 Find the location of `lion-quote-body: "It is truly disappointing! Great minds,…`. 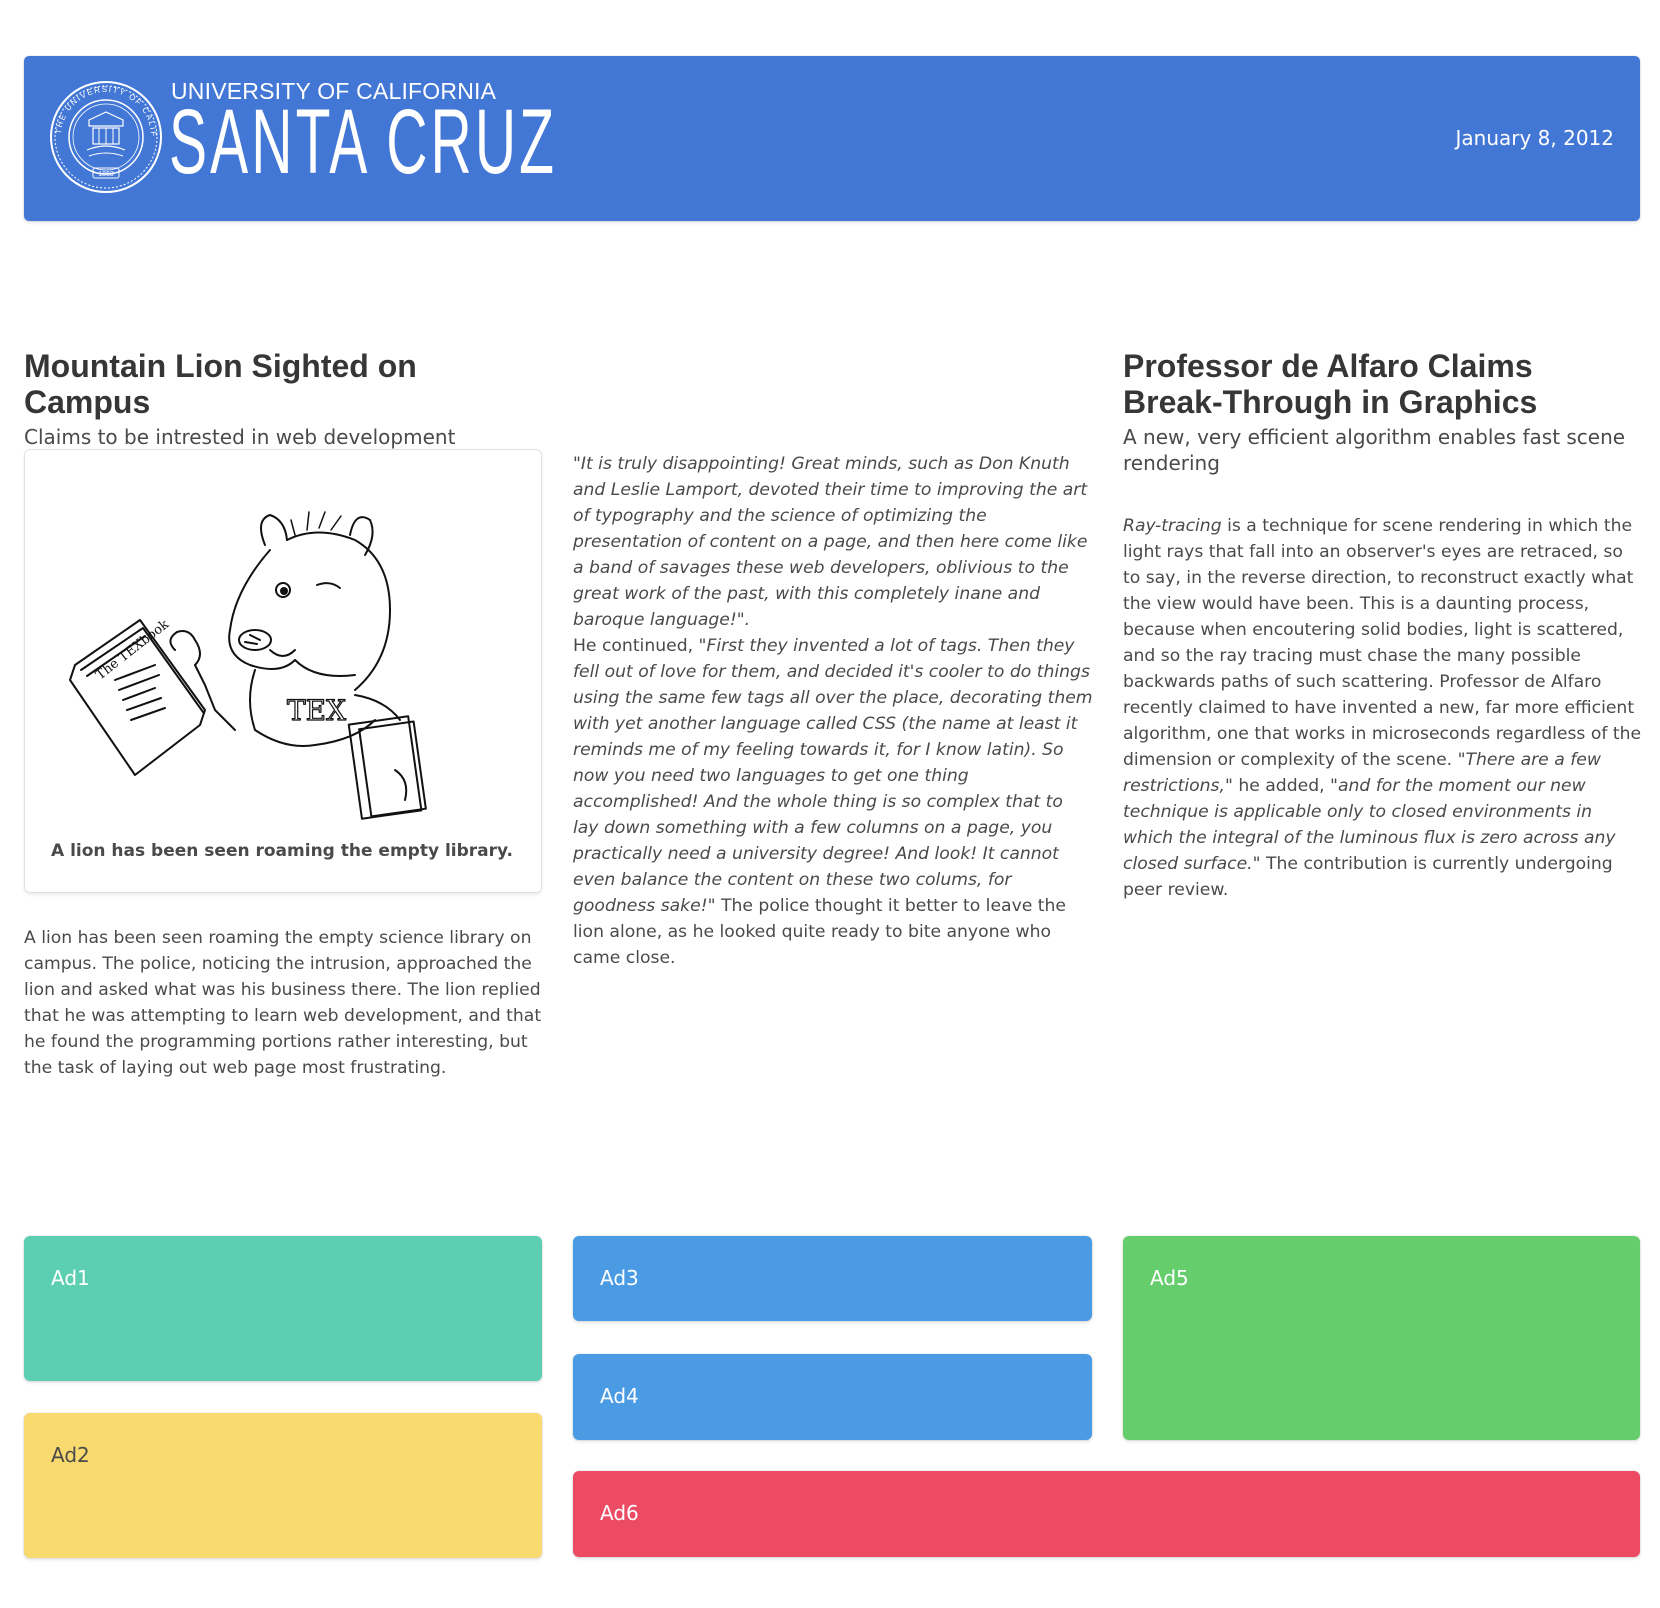

lion-quote-body: "It is truly disappointing! Great minds,… is located at coordinates (833, 711).